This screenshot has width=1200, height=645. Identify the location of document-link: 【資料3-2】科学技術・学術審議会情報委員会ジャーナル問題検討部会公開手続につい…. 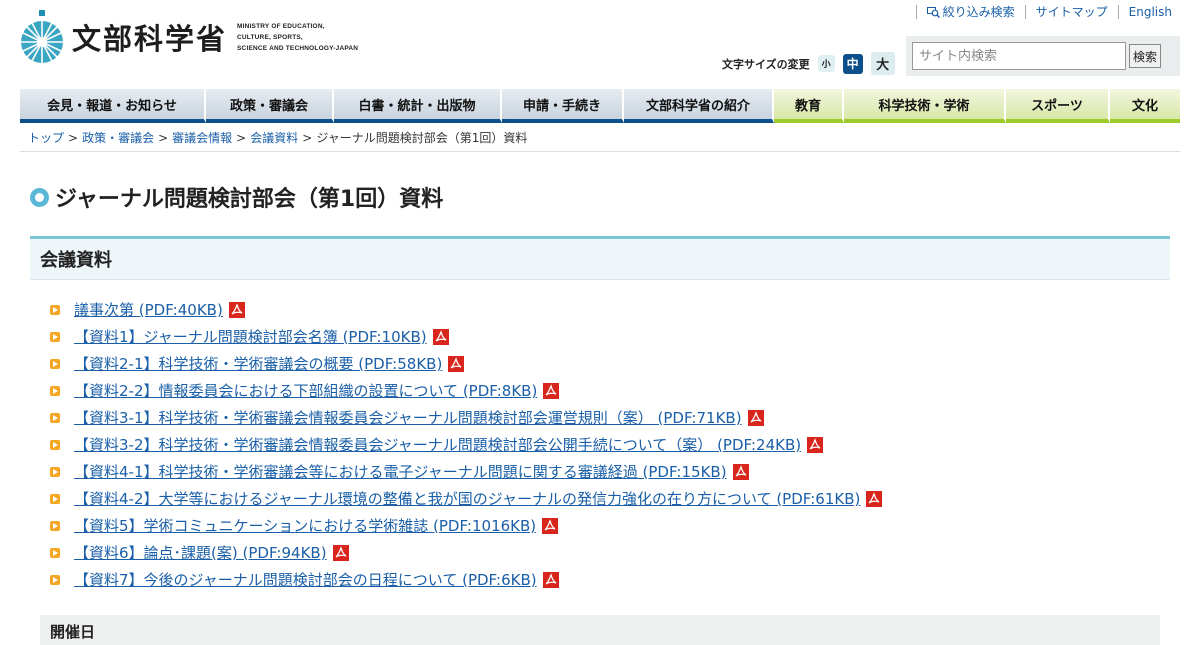
(437, 444).